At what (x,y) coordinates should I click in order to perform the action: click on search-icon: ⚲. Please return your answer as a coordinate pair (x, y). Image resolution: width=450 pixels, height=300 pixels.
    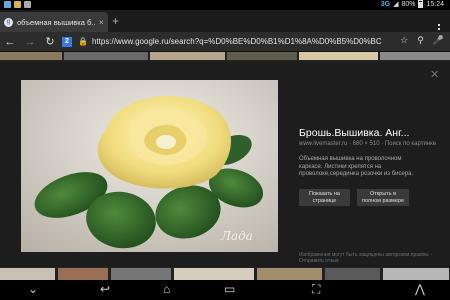
    Looking at the image, I should click on (420, 40).